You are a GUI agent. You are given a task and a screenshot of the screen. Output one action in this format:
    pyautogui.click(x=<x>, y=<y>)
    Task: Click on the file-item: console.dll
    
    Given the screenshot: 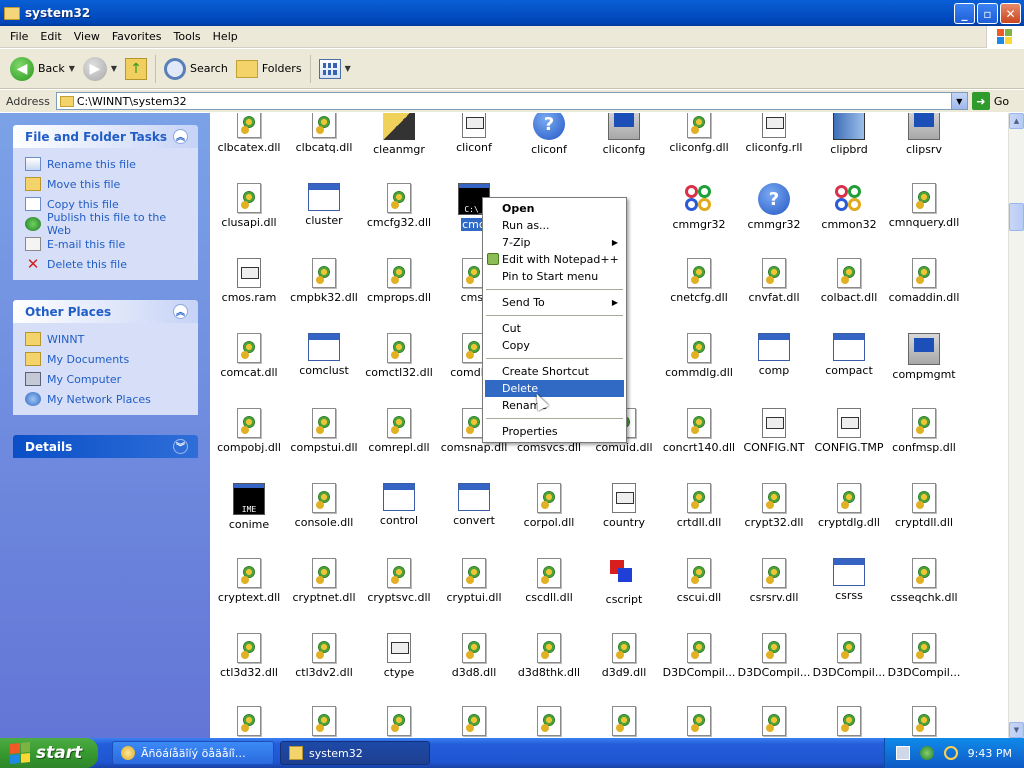 What is the action you would take?
    pyautogui.click(x=324, y=506)
    